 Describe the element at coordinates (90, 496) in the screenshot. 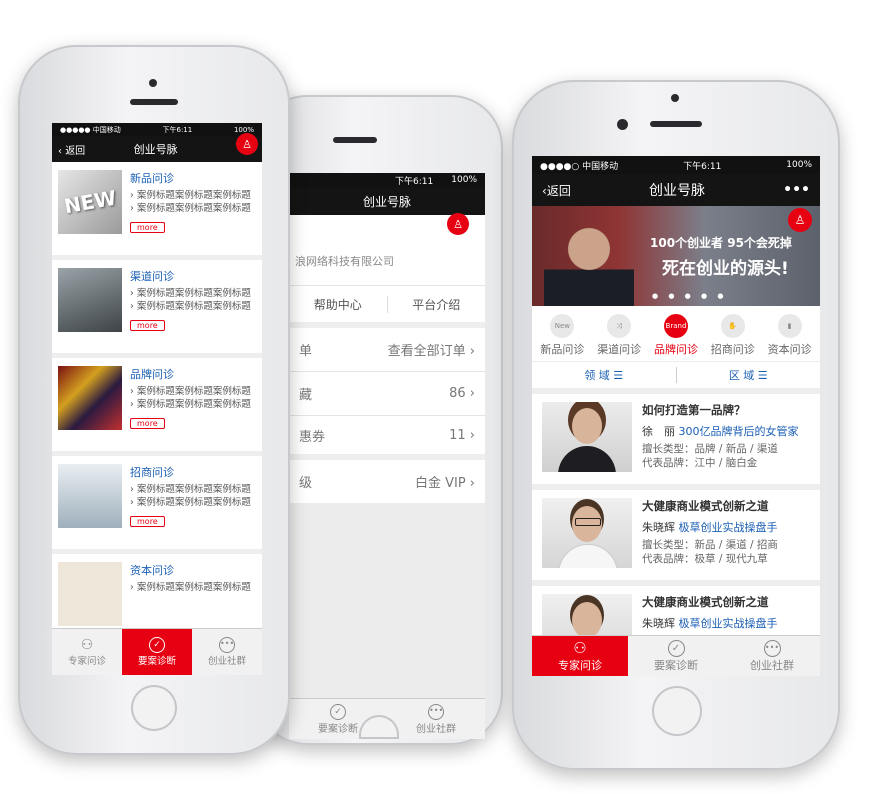

I see `investment-thumbnail` at that location.